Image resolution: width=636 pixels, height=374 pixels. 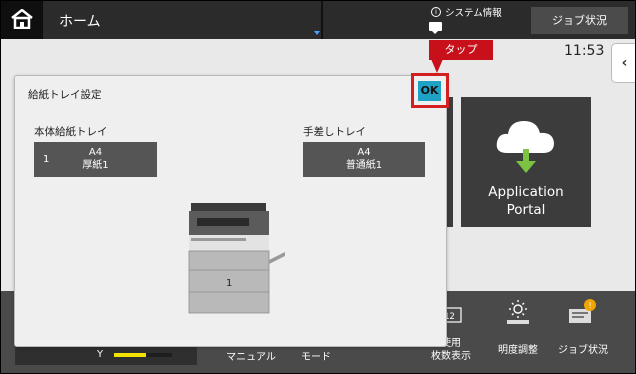 I want to click on home-title: ホーム, so click(x=80, y=22).